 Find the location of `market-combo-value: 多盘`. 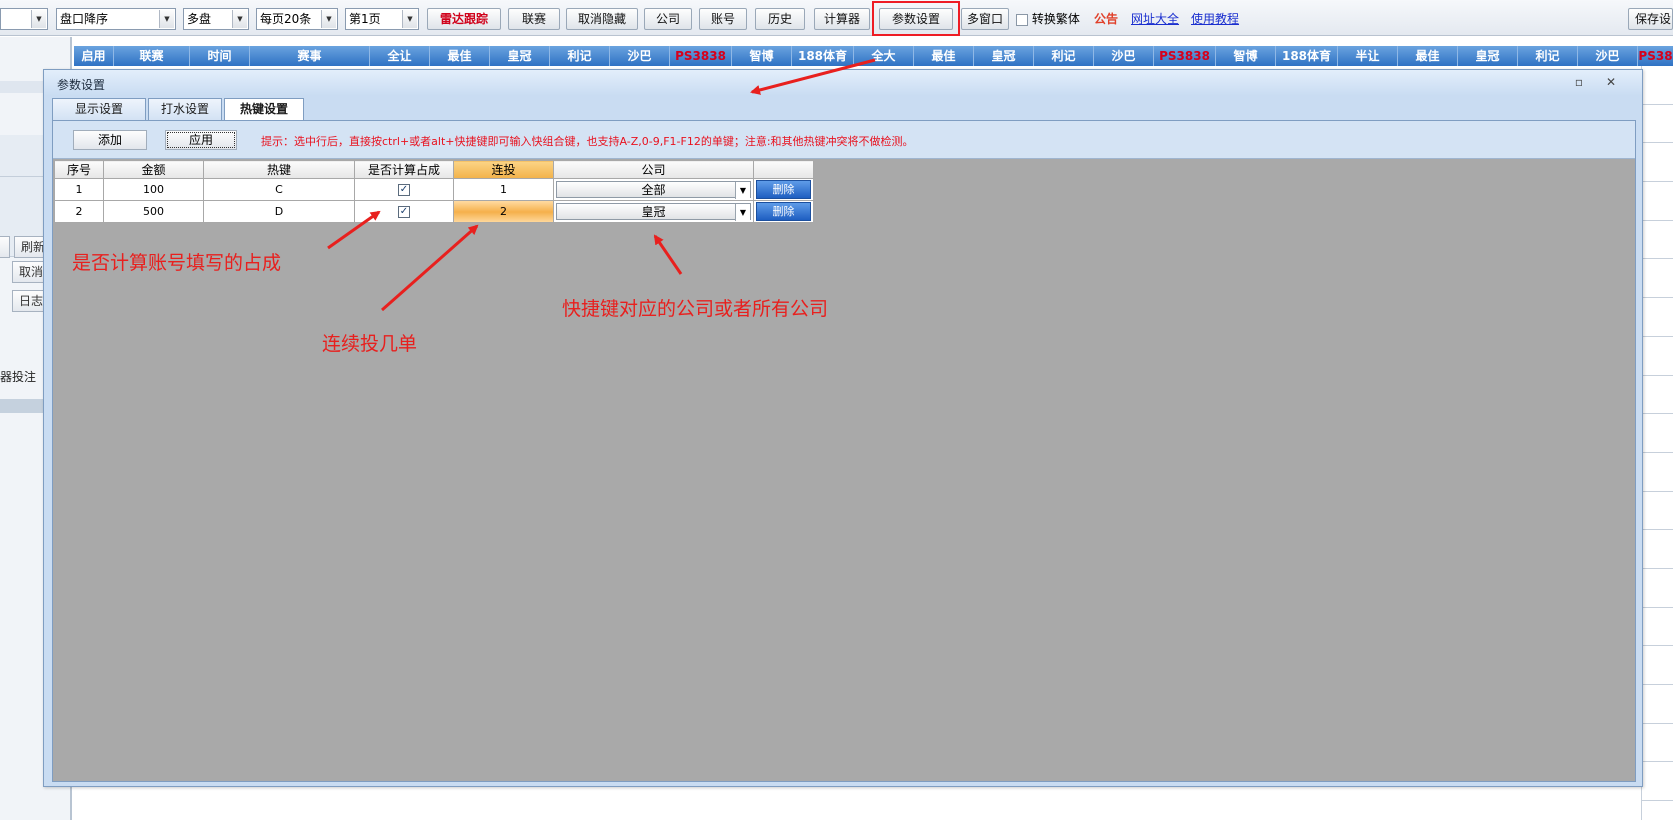

market-combo-value: 多盘 is located at coordinates (199, 19).